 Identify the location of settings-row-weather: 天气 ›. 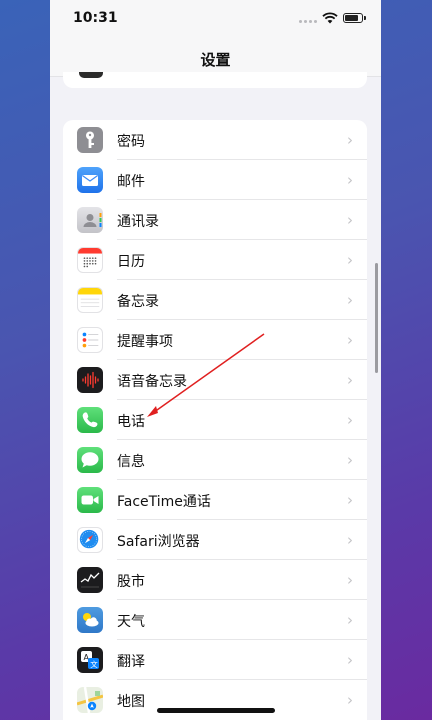
(215, 620).